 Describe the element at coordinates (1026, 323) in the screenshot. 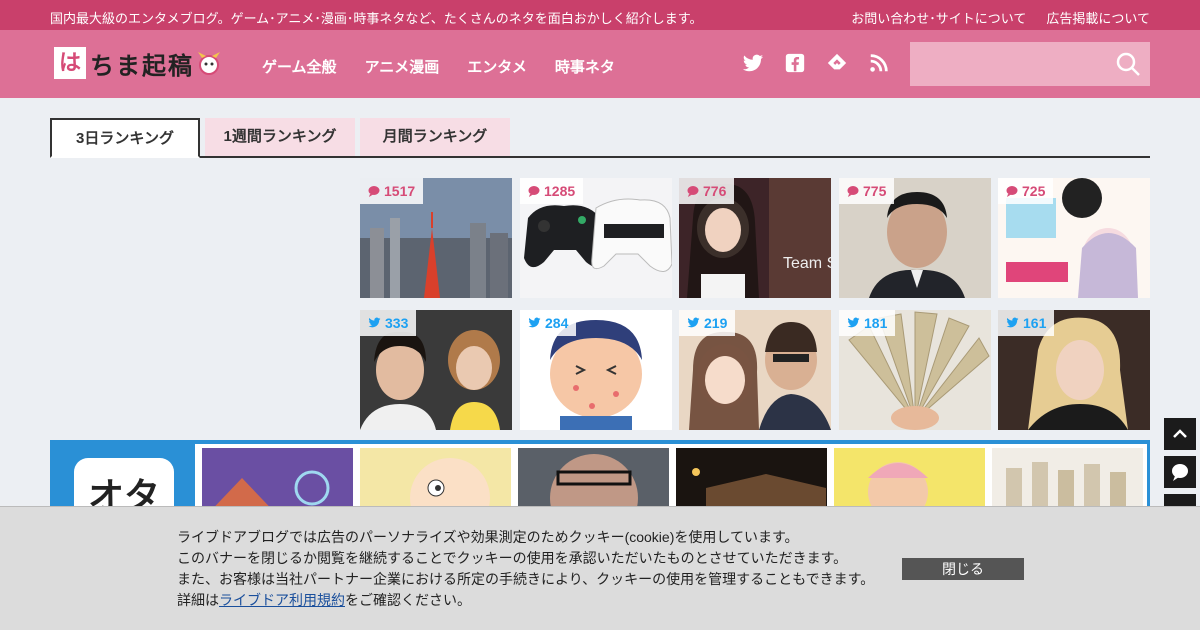

I see `tweet-count-badge: 161` at that location.